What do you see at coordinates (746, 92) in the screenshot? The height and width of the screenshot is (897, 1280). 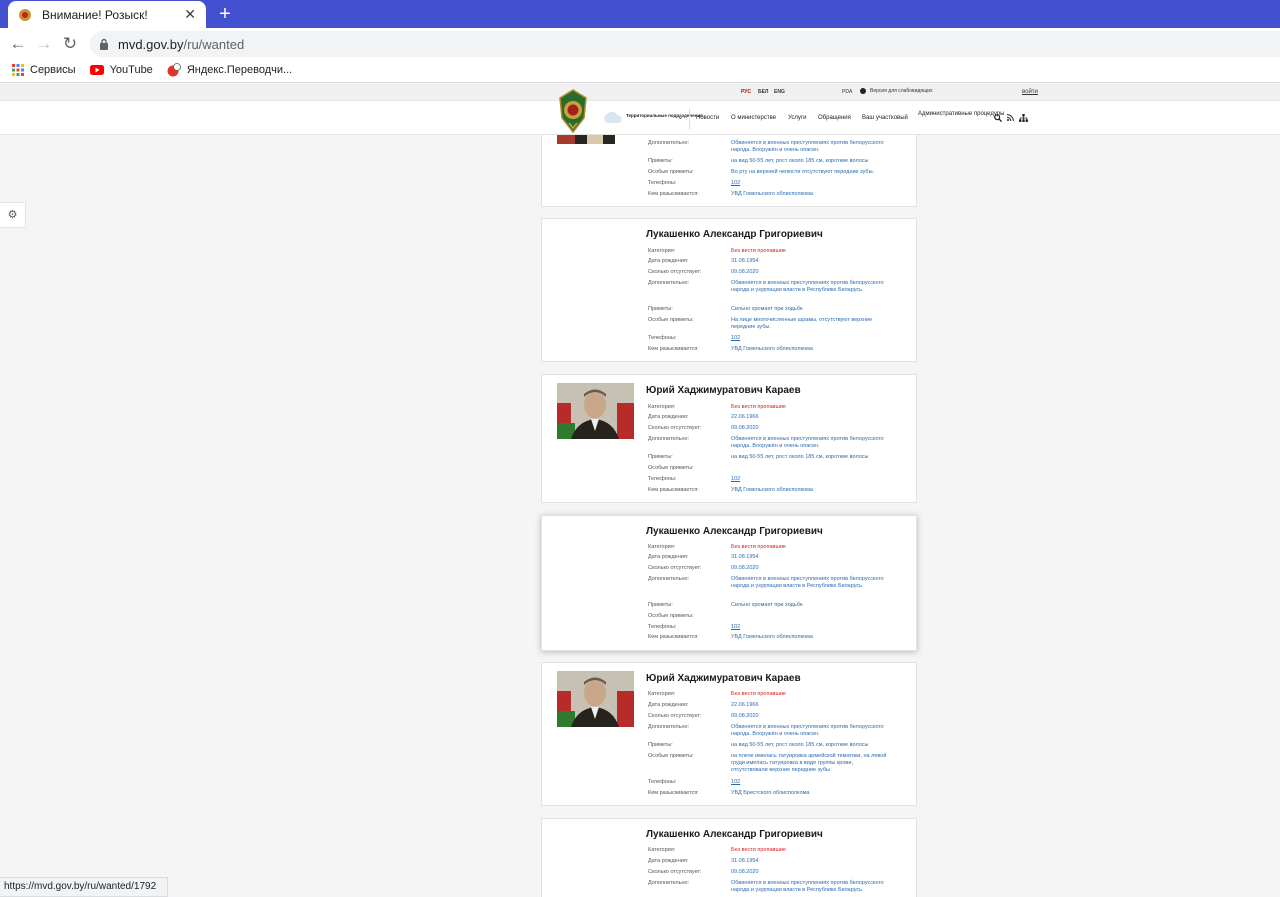 I see `lang-rus: РУС` at bounding box center [746, 92].